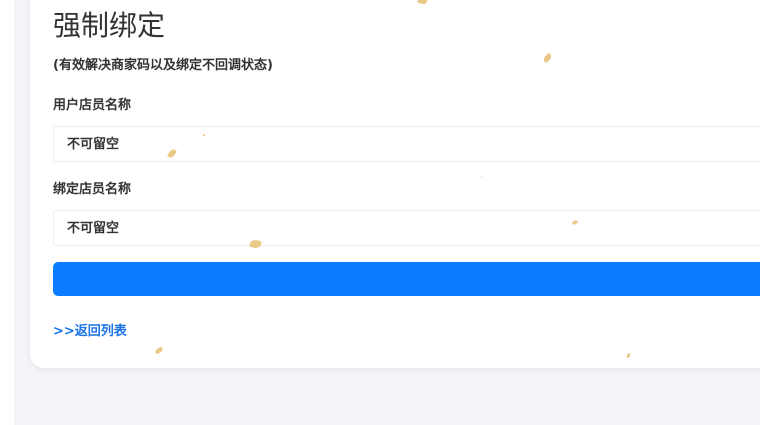  I want to click on bind-store-name-input, so click(406, 228).